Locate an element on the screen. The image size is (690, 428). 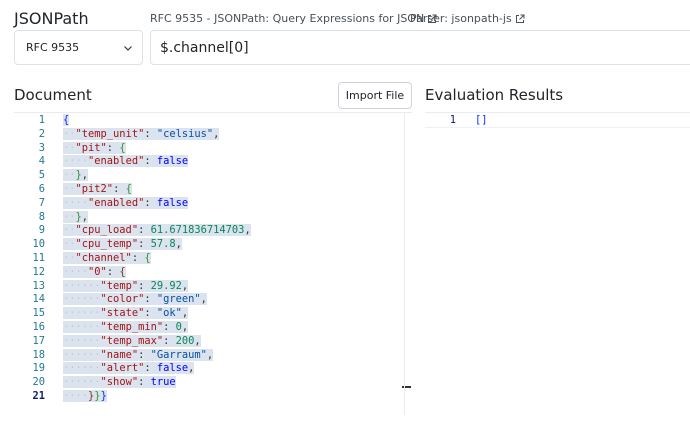
app-title: JSONPath is located at coordinates (51, 18).